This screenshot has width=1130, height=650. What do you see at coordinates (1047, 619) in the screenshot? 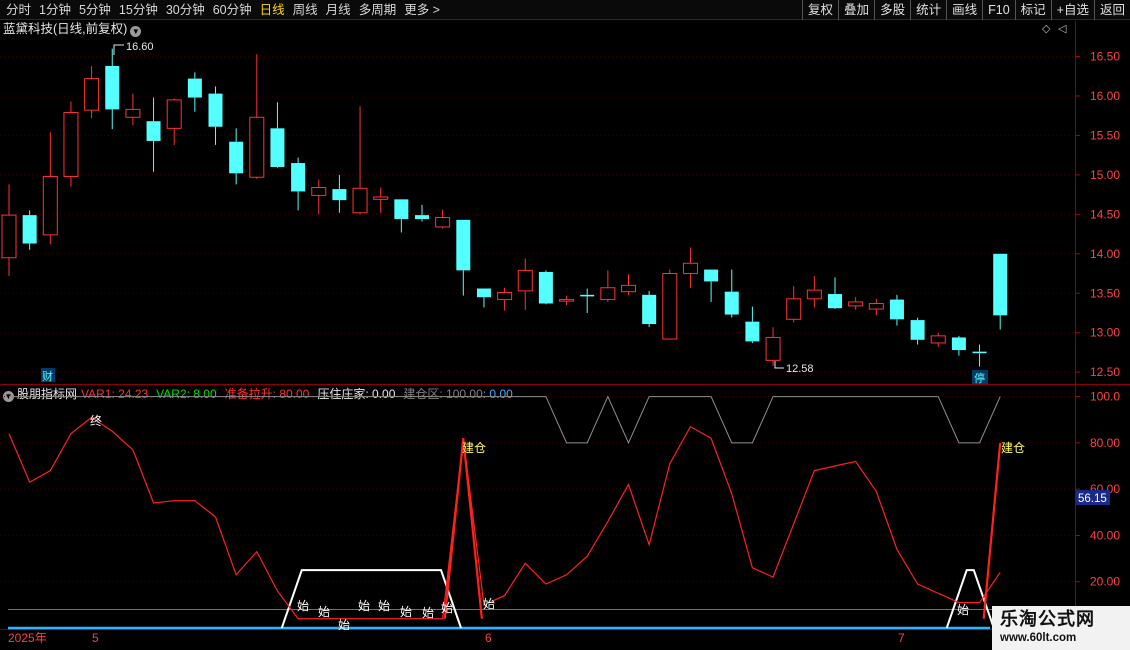
I see `watermark-title: 乐淘公式网` at bounding box center [1047, 619].